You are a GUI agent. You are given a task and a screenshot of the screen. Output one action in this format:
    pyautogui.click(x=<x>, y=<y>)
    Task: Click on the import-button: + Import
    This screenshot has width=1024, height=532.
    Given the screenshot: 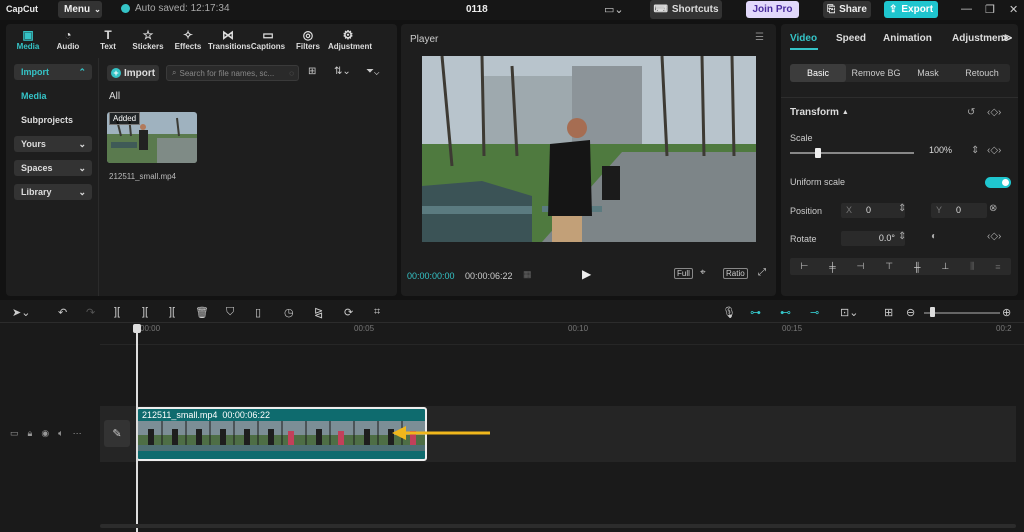 What is the action you would take?
    pyautogui.click(x=133, y=73)
    